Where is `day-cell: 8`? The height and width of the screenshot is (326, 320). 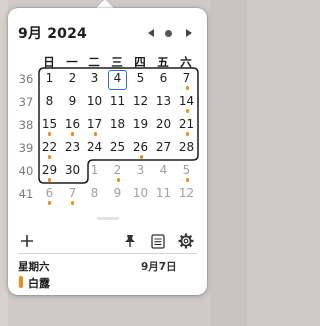
day-cell: 8 is located at coordinates (49, 101).